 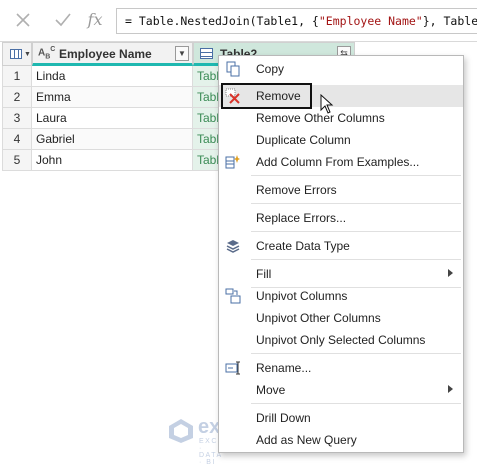 I want to click on menu-item-remove: Remove, so click(x=341, y=96).